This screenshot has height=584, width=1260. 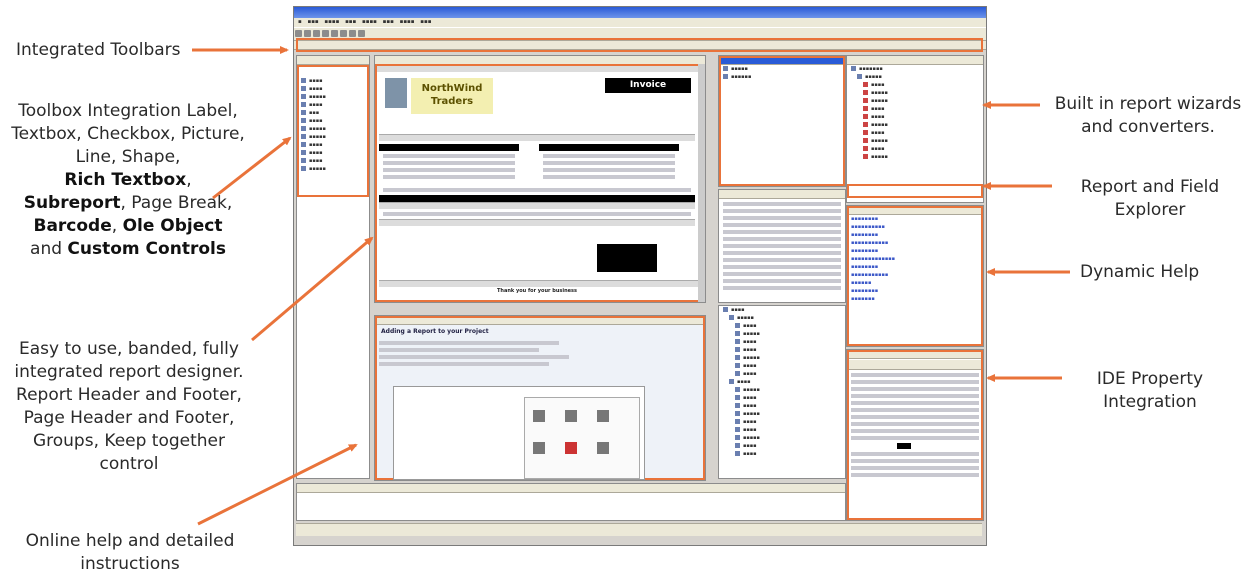 What do you see at coordinates (537, 198) in the screenshot?
I see `detail-column-headers` at bounding box center [537, 198].